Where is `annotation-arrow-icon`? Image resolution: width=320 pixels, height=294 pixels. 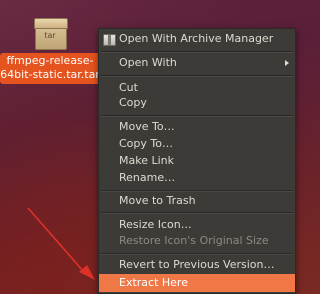 annotation-arrow-icon is located at coordinates (61, 243).